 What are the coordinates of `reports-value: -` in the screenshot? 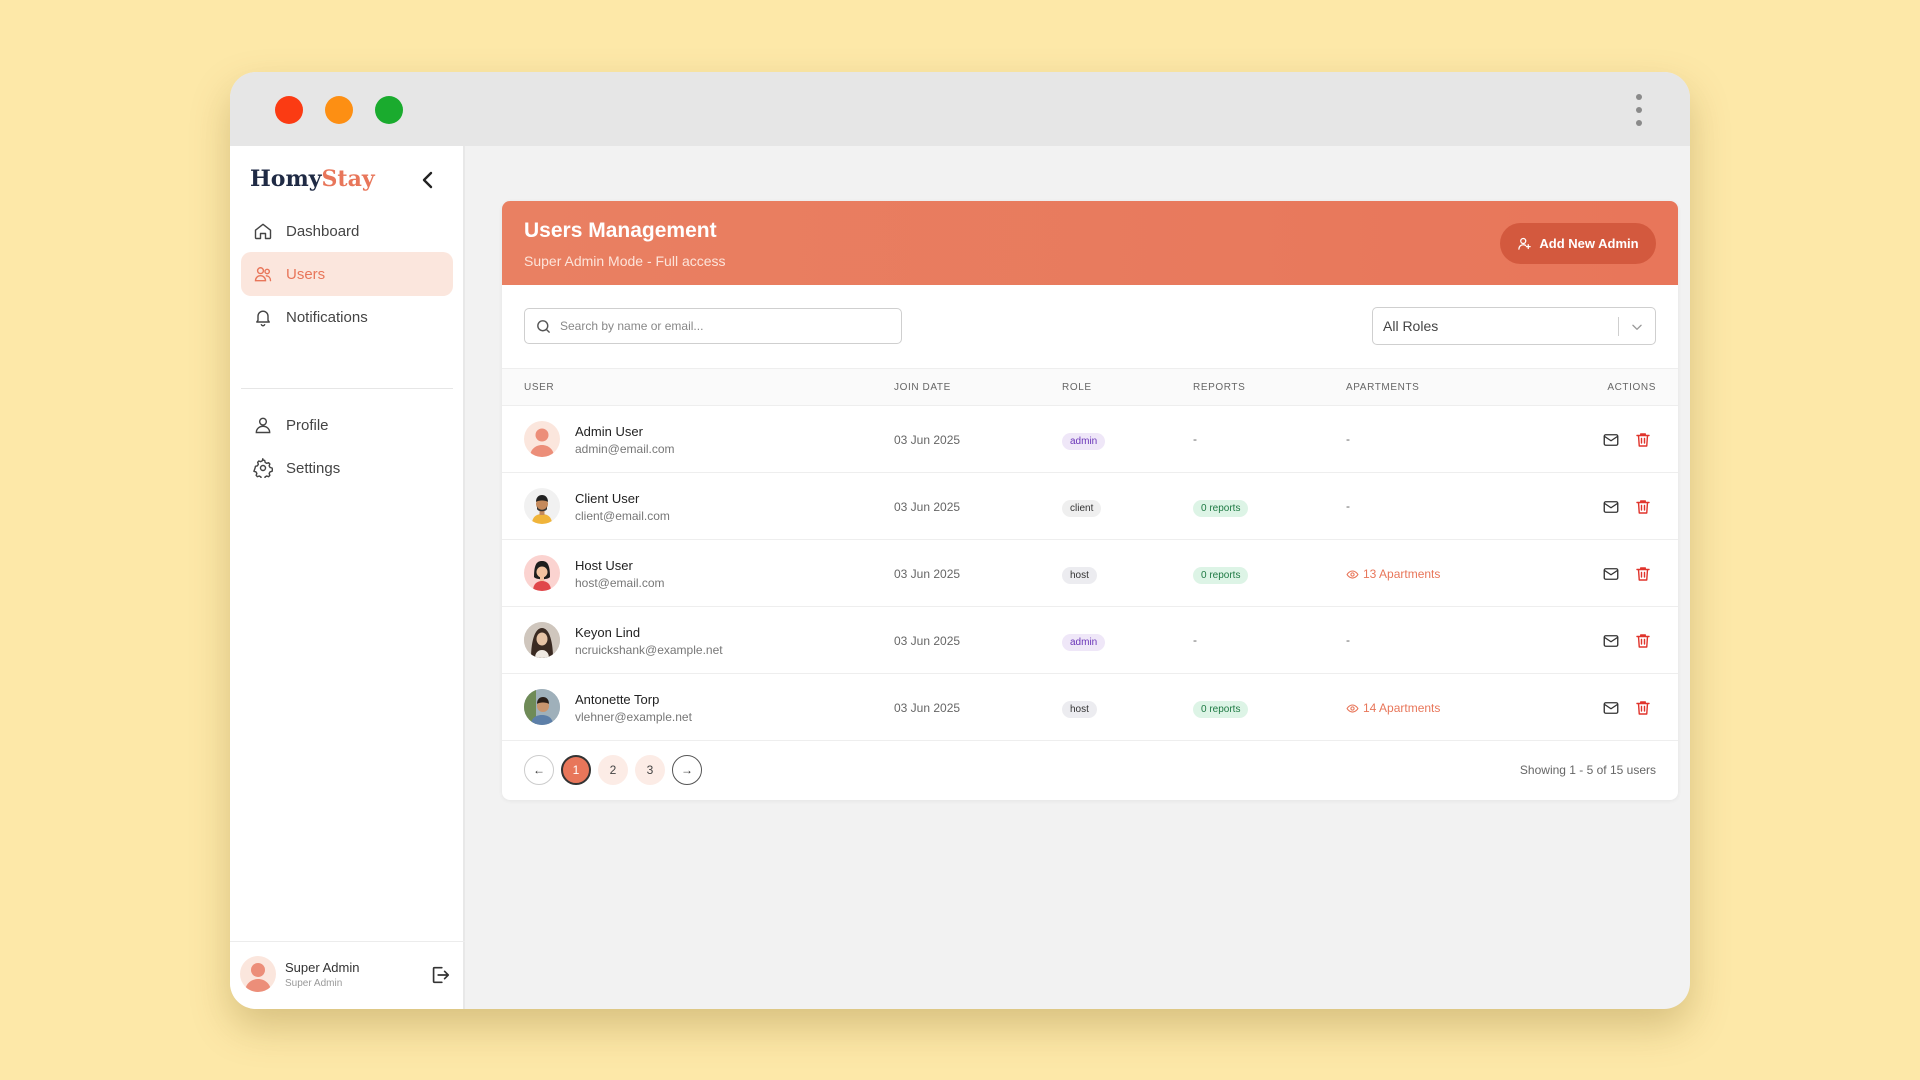 It's located at (1195, 439).